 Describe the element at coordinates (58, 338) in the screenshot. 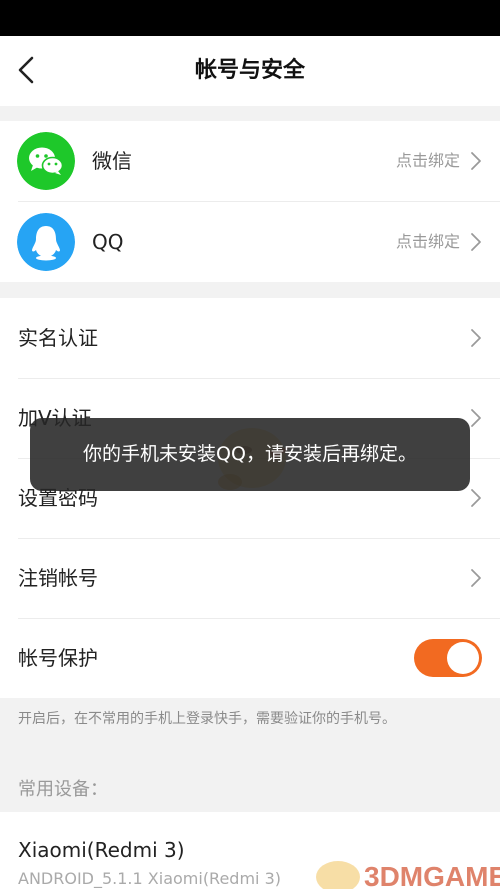

I see `real-name-label: 实名认证` at that location.